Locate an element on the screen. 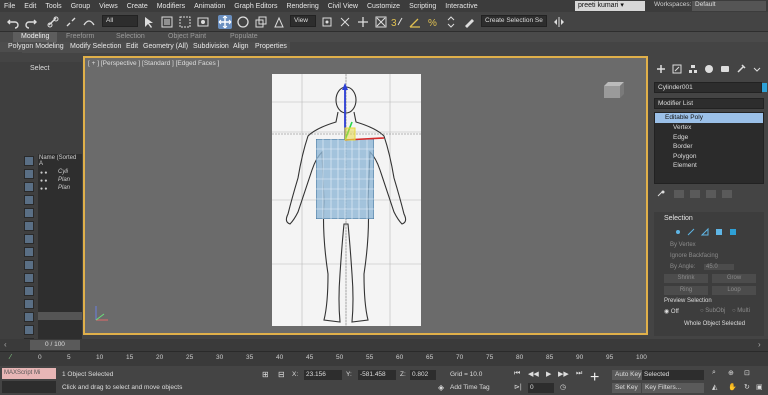 This screenshot has height=395, width=768. set-key-button: Set Key is located at coordinates (626, 388).